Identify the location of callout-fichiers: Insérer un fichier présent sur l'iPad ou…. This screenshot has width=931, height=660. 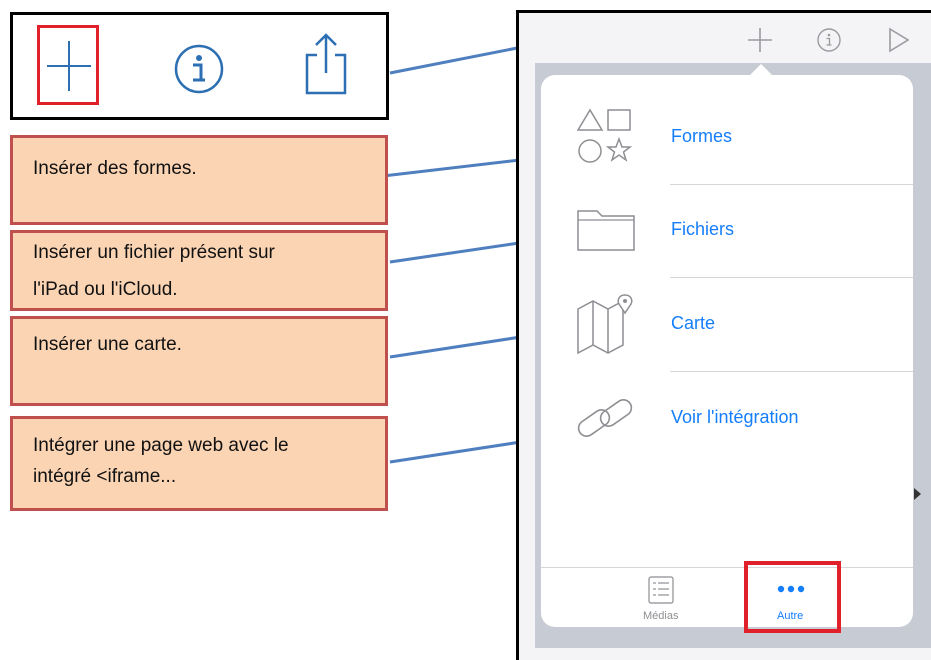
(199, 270).